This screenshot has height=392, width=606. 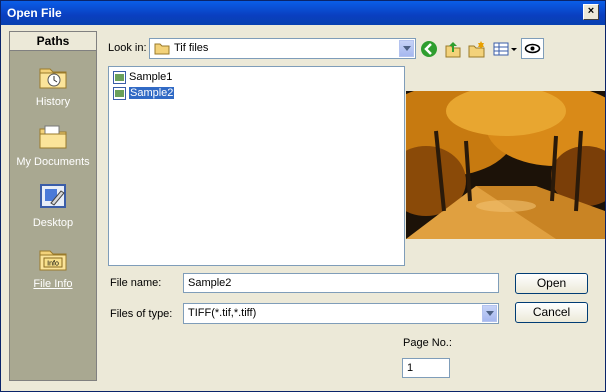 I want to click on sidebar-item-label: Desktop, so click(x=53, y=223).